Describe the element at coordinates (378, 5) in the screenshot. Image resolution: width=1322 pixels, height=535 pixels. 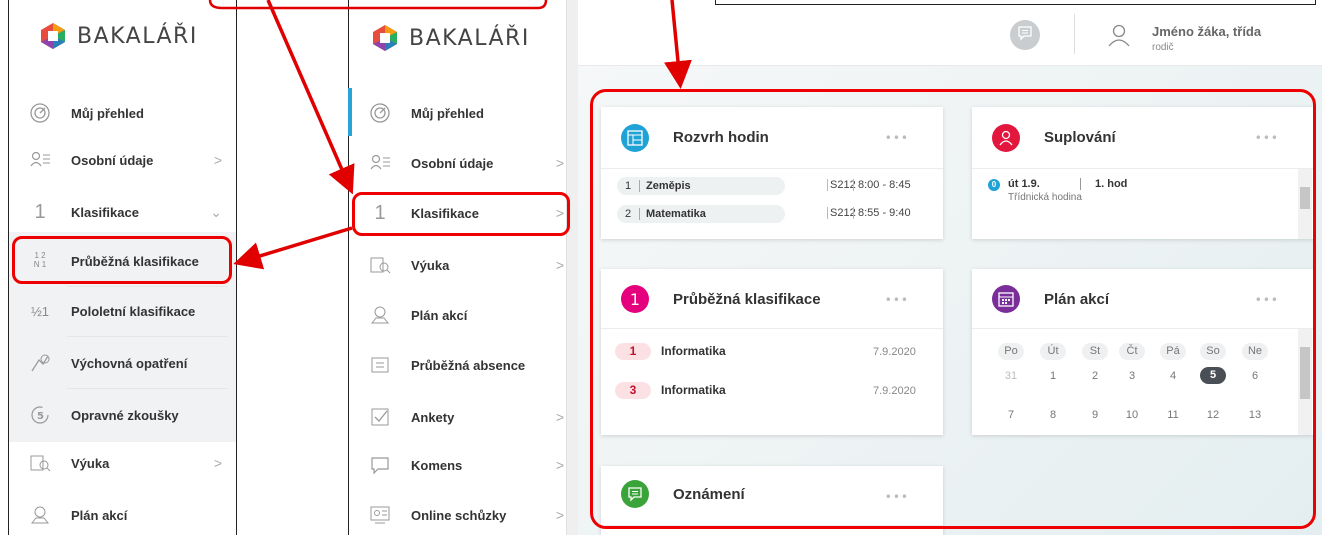
I see `top-left-frame-edge` at that location.